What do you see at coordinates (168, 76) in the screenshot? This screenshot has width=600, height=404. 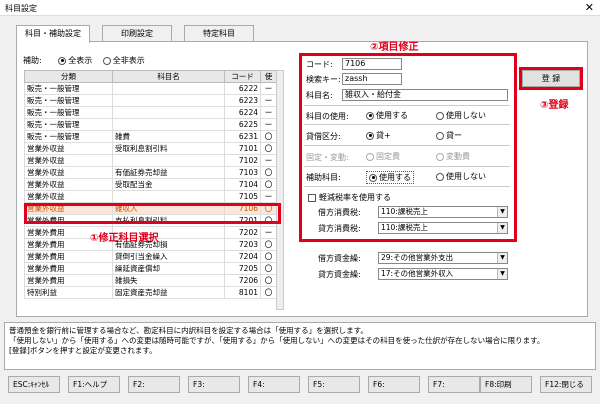 I see `col-header-name: 科目名` at bounding box center [168, 76].